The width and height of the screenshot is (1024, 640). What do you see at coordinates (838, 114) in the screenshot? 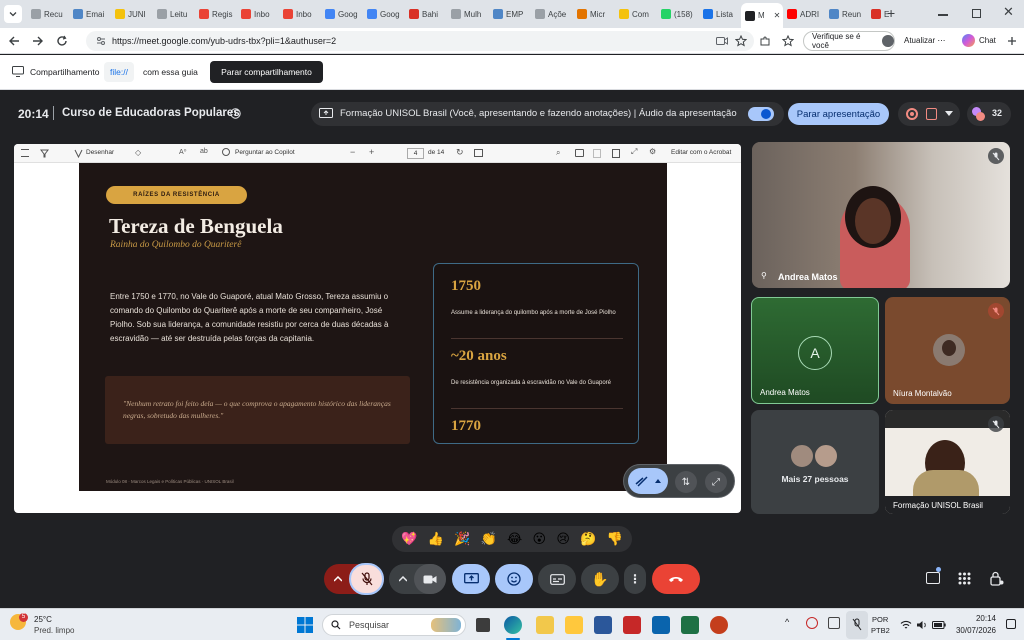
I see `stop-presenting-button: Parar apresentação` at bounding box center [838, 114].